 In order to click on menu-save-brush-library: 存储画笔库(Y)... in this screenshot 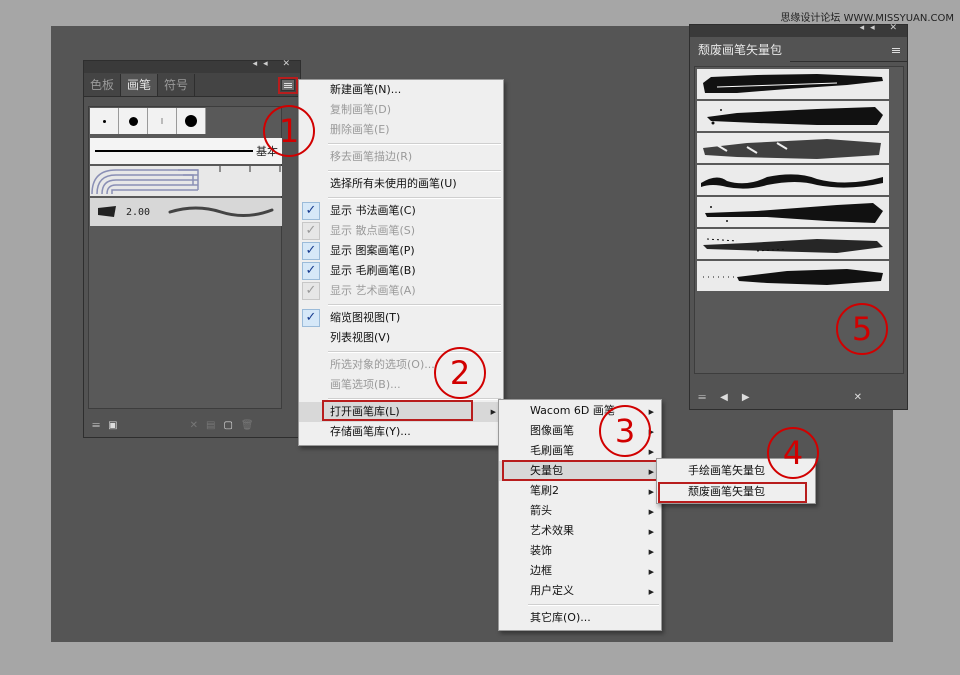, I will do `click(401, 432)`.